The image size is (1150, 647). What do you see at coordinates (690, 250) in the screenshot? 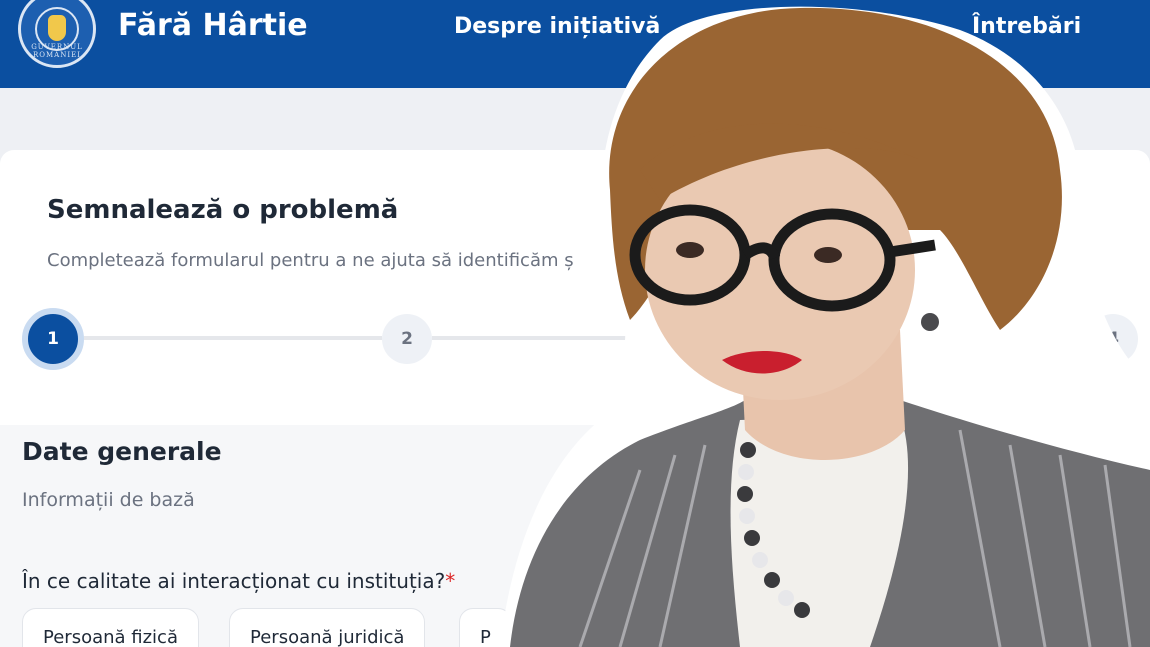
I see `left-eye` at bounding box center [690, 250].